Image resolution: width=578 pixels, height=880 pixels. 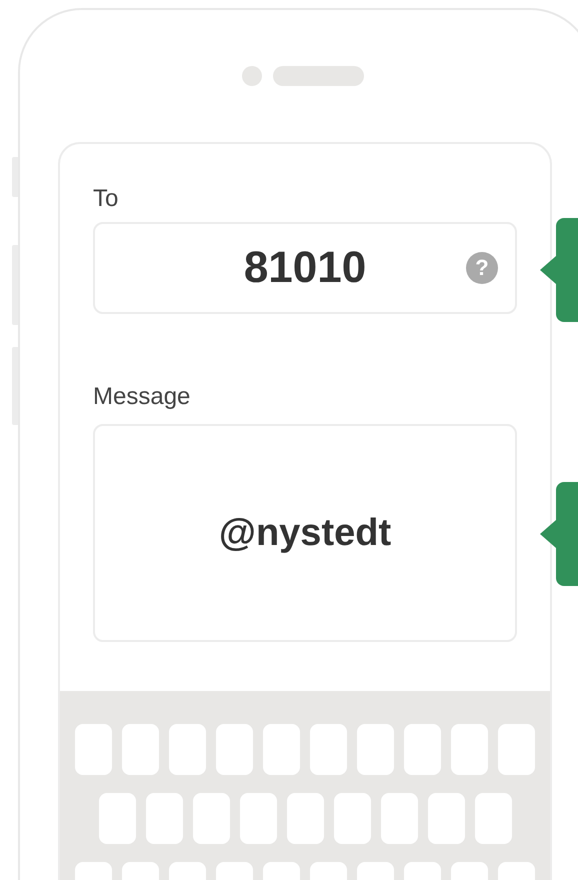 I want to click on field-label: Message, so click(x=142, y=397).